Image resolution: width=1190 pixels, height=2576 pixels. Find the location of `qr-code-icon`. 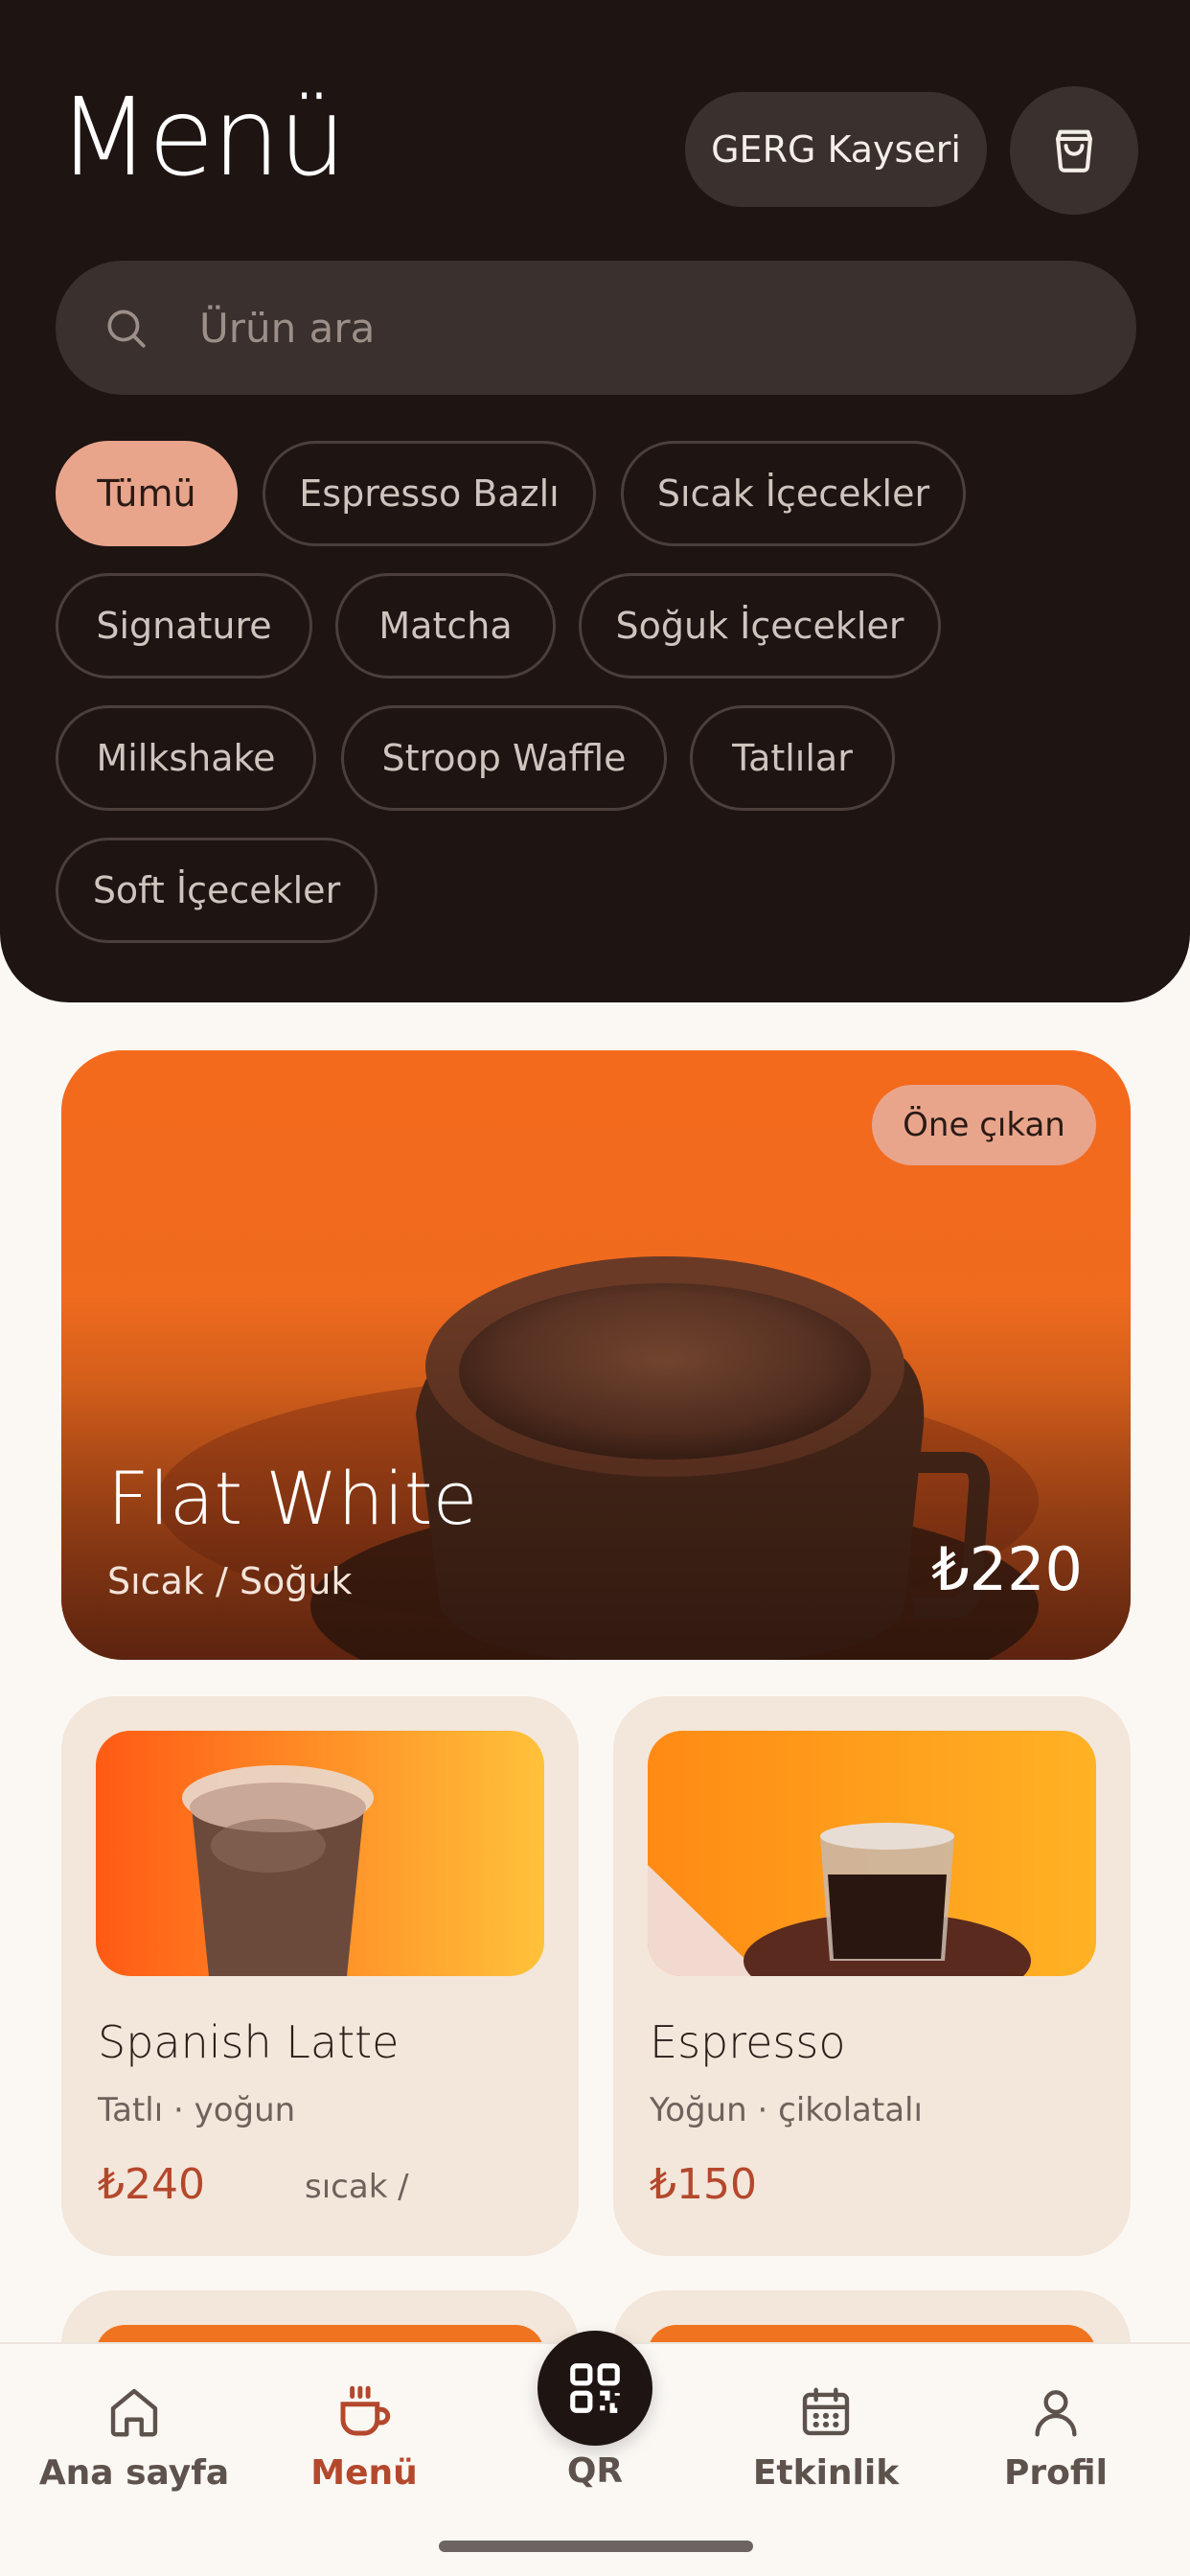

qr-code-icon is located at coordinates (595, 2388).